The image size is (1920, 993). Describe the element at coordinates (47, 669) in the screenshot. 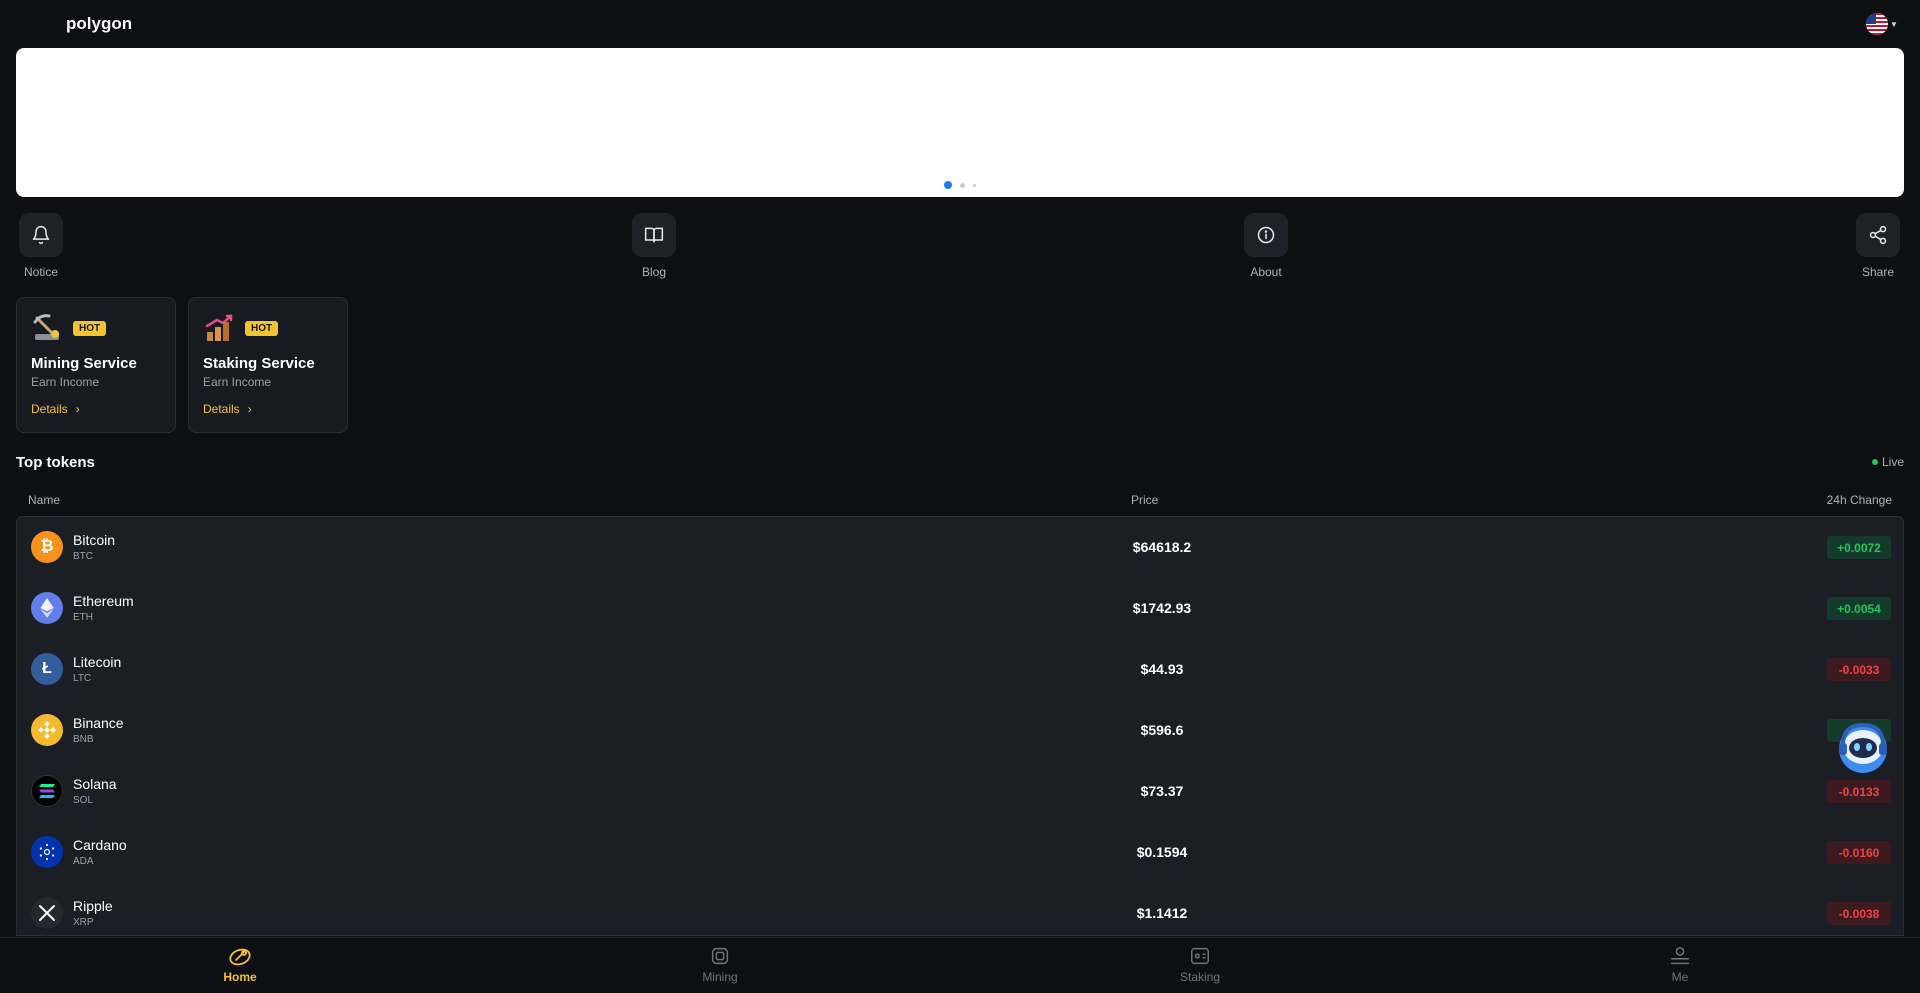

I see `litecoin-icon: Ł` at that location.